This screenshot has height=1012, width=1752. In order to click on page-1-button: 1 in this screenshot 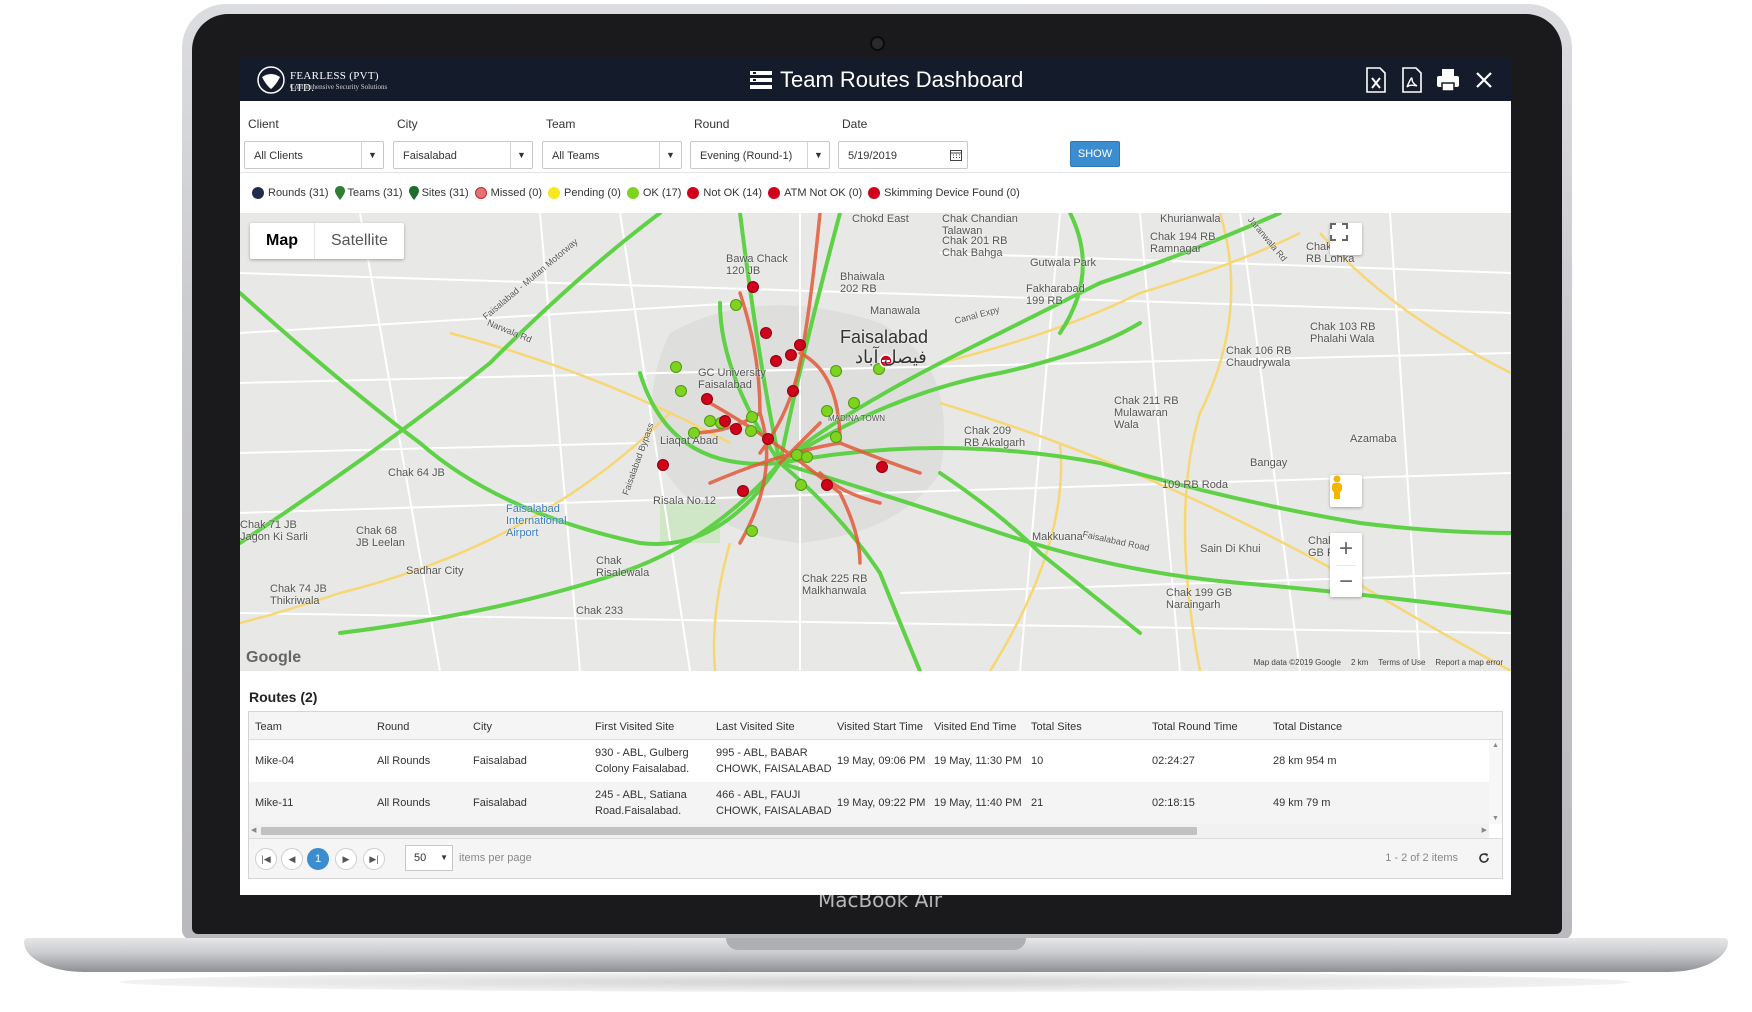, I will do `click(318, 859)`.